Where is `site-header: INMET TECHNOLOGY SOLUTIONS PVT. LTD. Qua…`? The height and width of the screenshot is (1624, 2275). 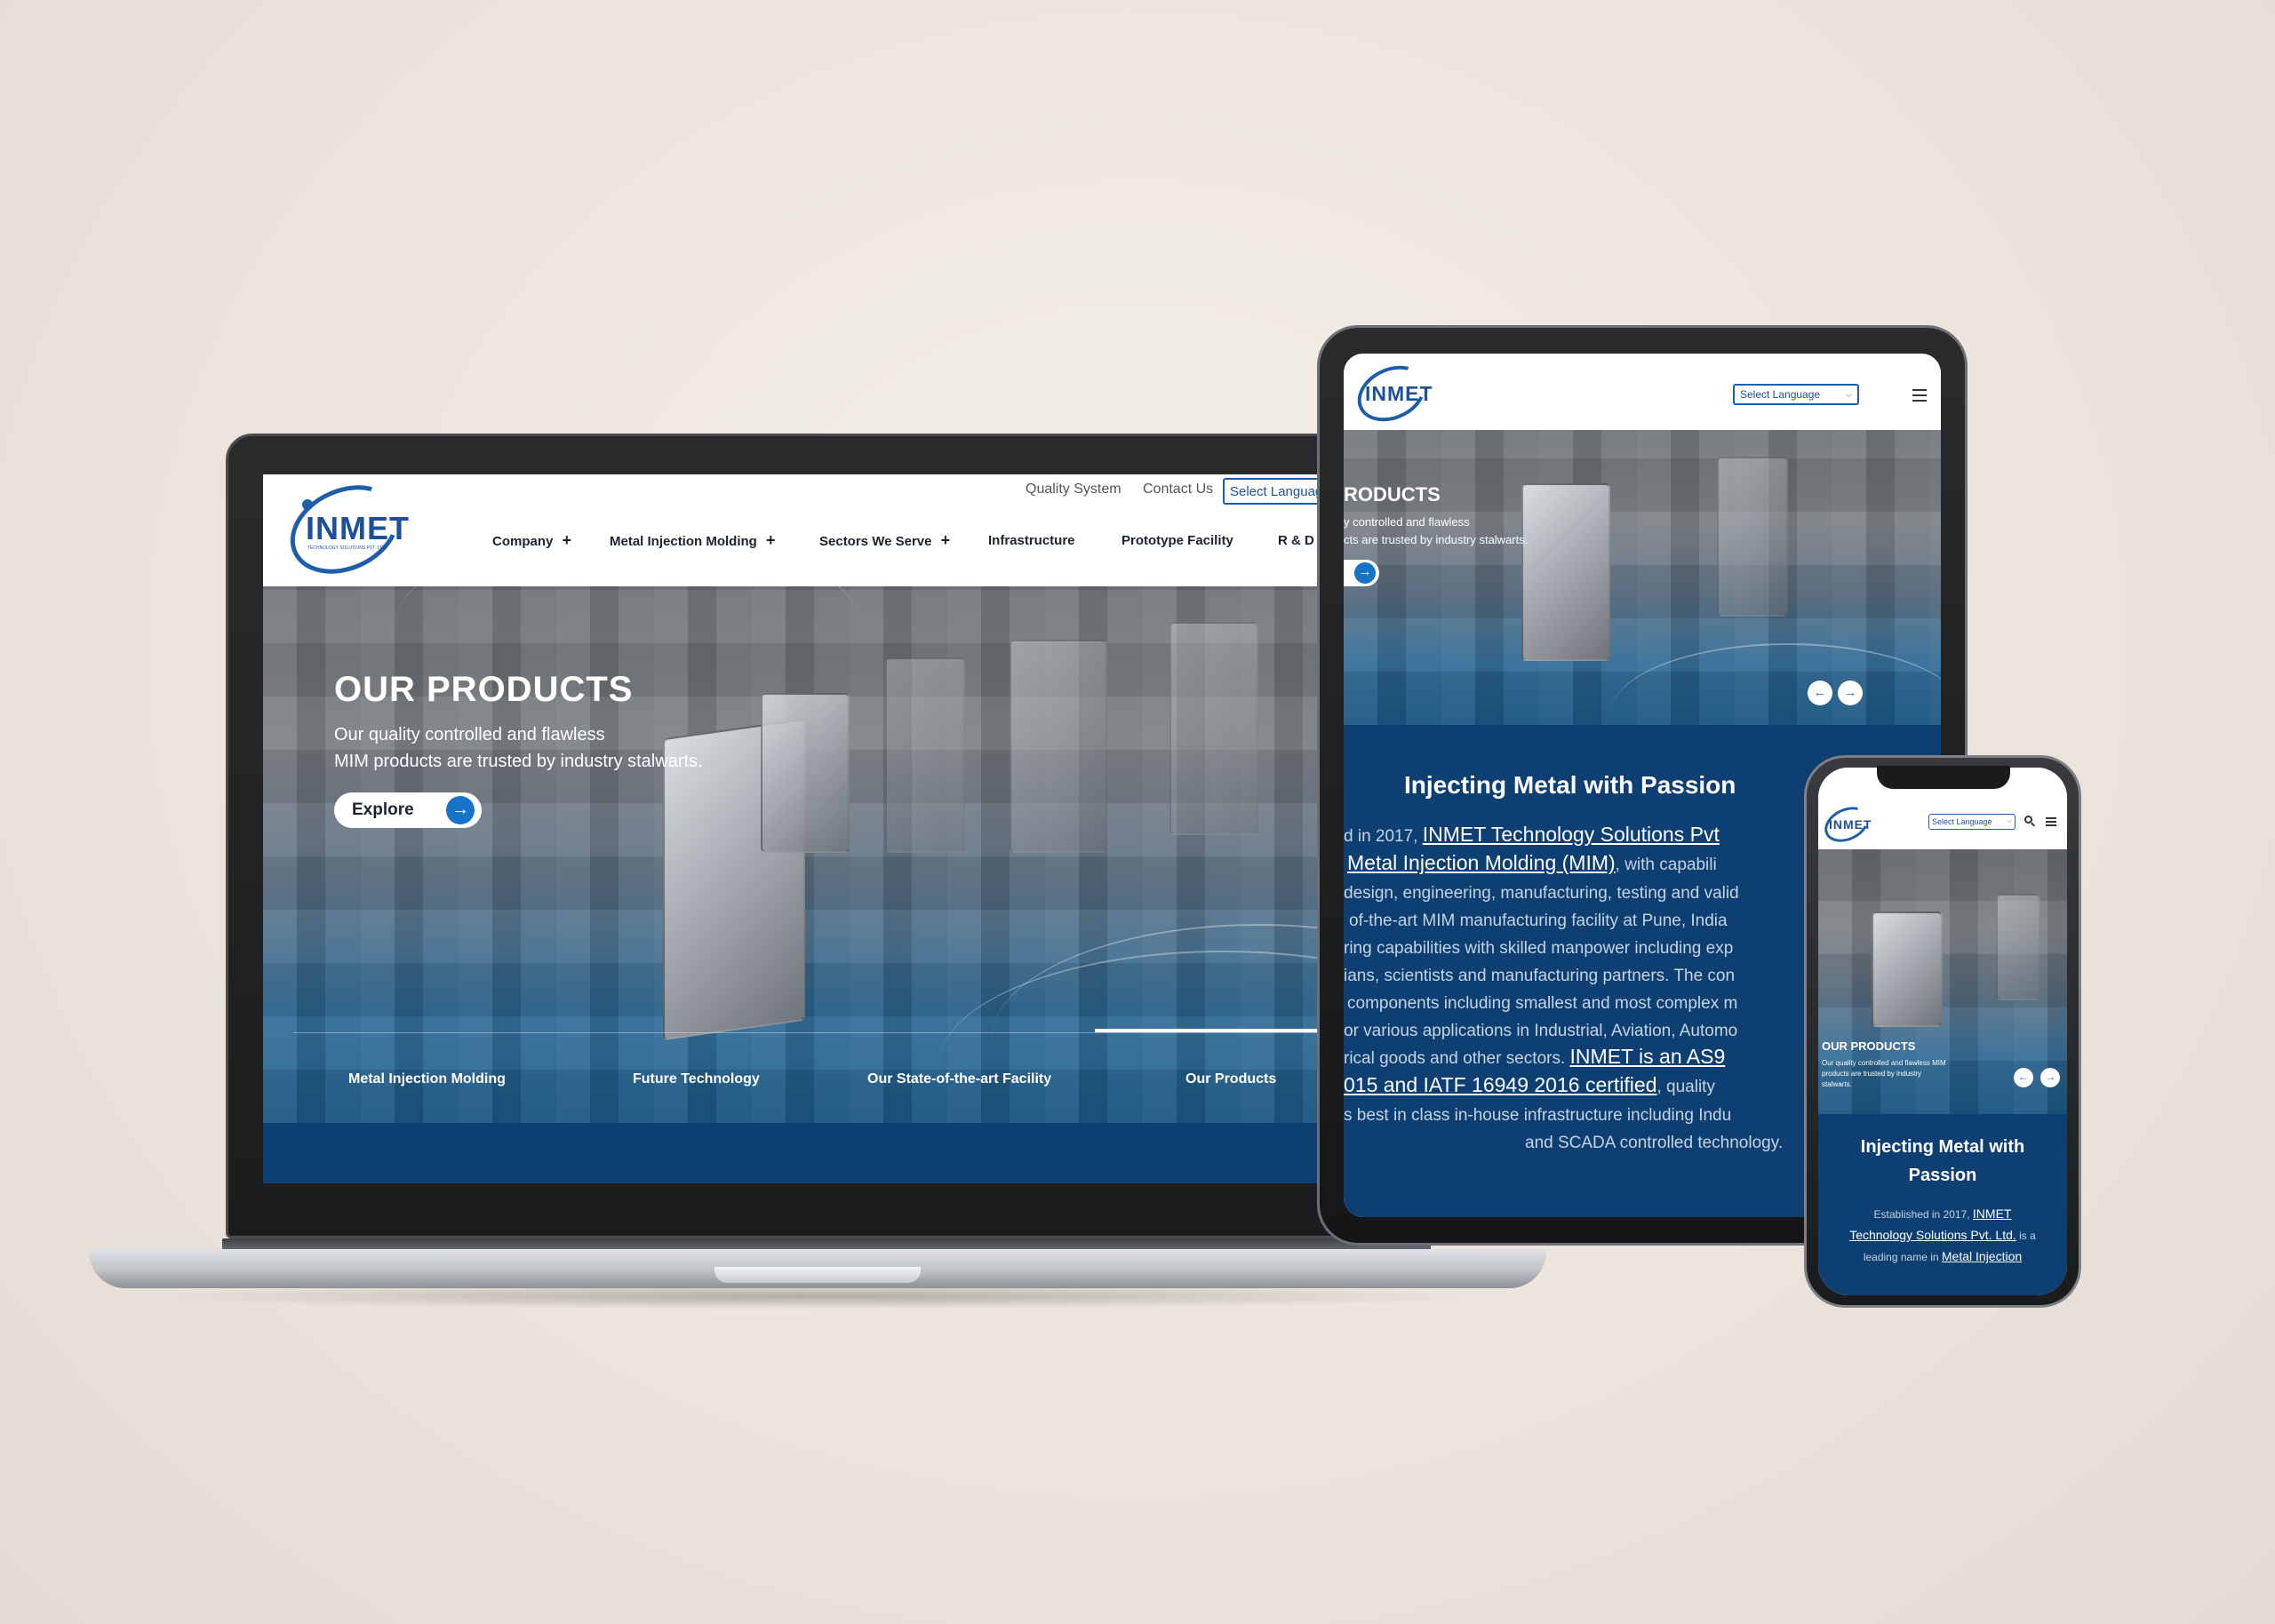
site-header: INMET TECHNOLOGY SOLUTIONS PVT. LTD. Qua… is located at coordinates (827, 532).